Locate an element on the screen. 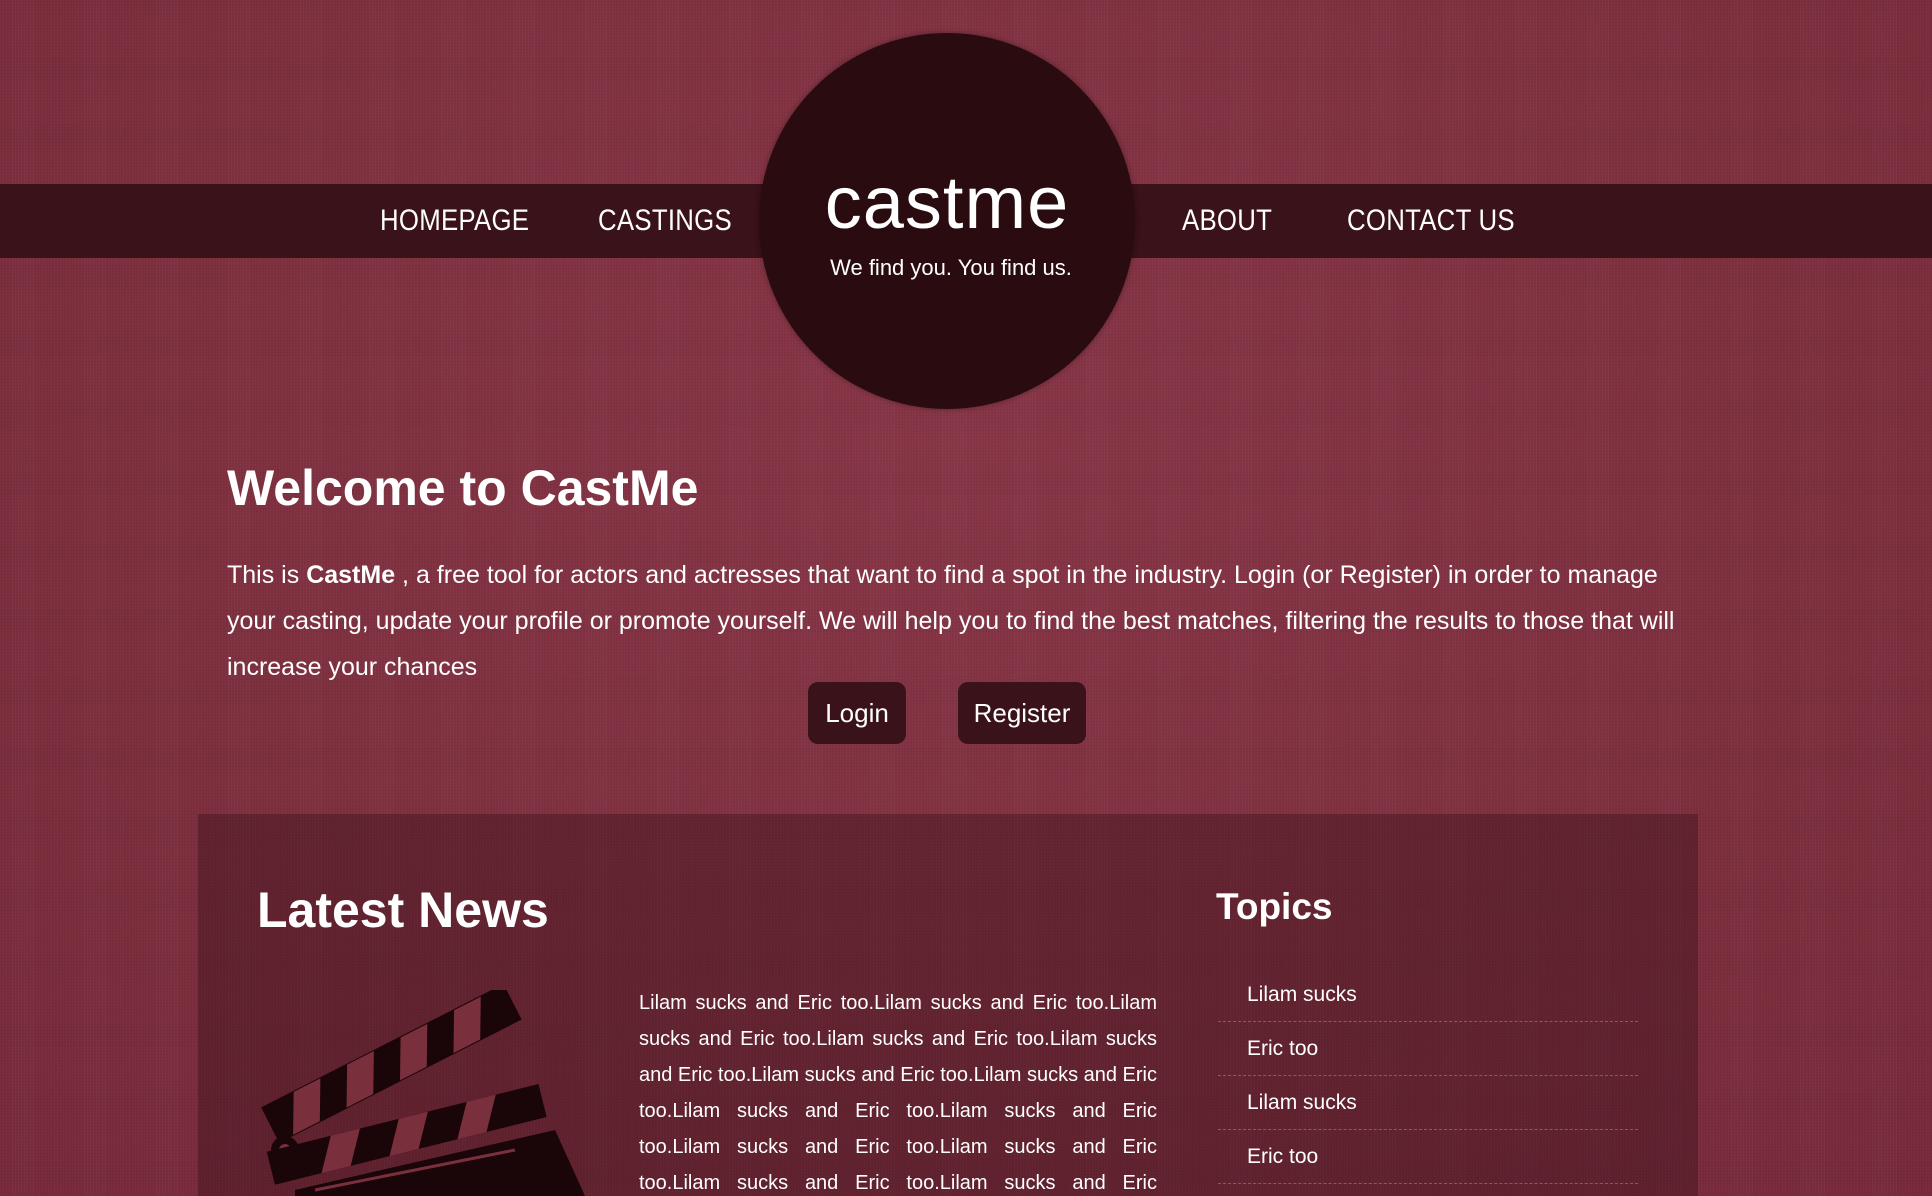 The width and height of the screenshot is (1932, 1196). logo-badge: castme We find you. You find us. is located at coordinates (947, 221).